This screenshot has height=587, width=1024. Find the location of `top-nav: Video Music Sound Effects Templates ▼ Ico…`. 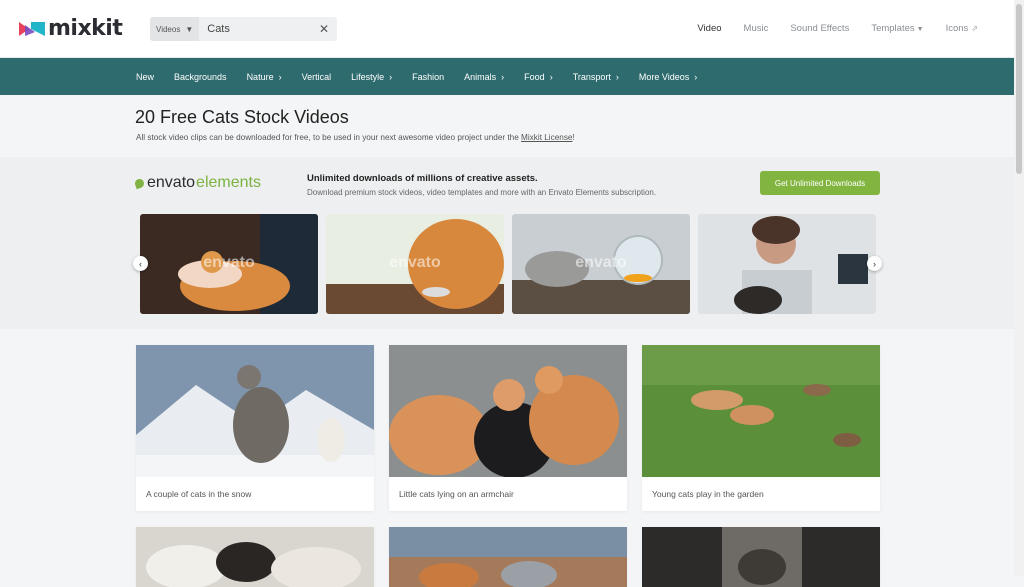

top-nav: Video Music Sound Effects Templates ▼ Ico… is located at coordinates (837, 28).